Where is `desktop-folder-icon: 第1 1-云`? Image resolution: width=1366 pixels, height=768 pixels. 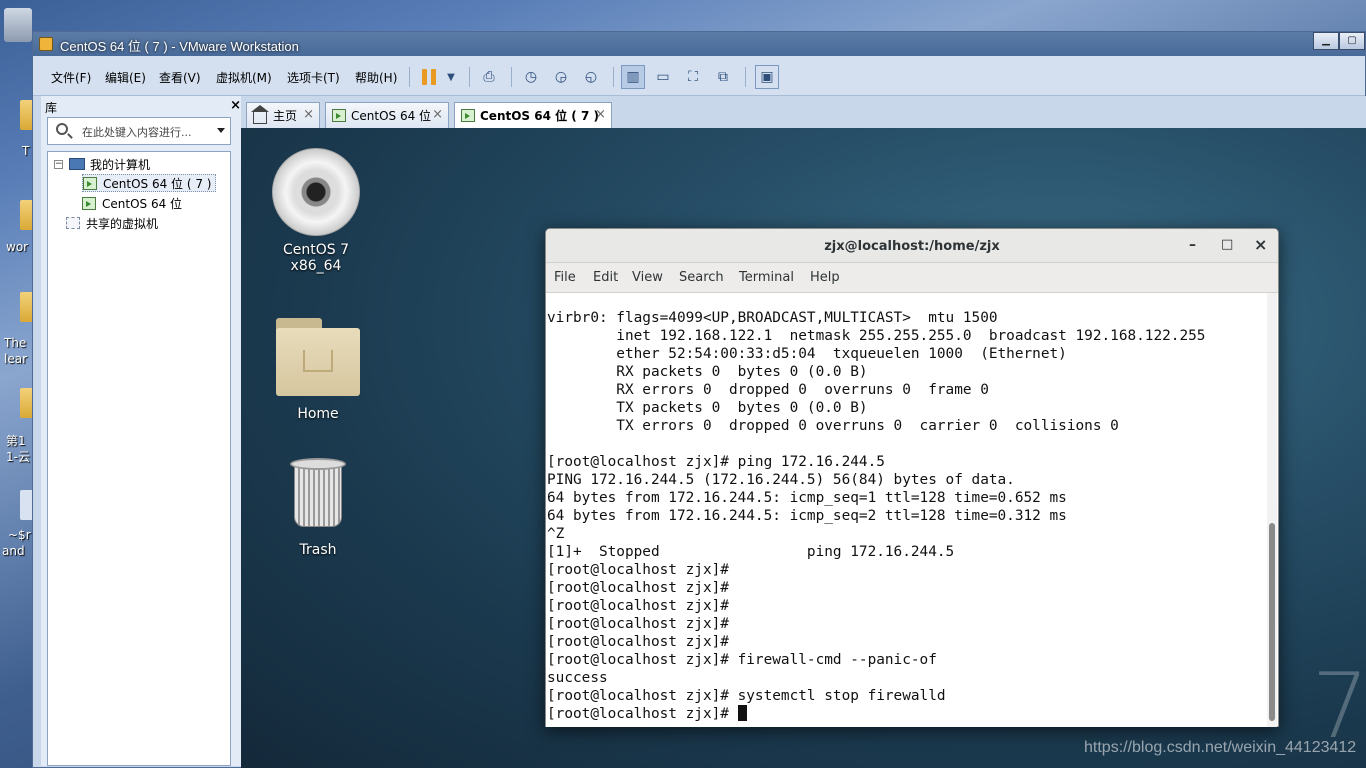
desktop-folder-icon: 第1 1-云 is located at coordinates (17, 428).